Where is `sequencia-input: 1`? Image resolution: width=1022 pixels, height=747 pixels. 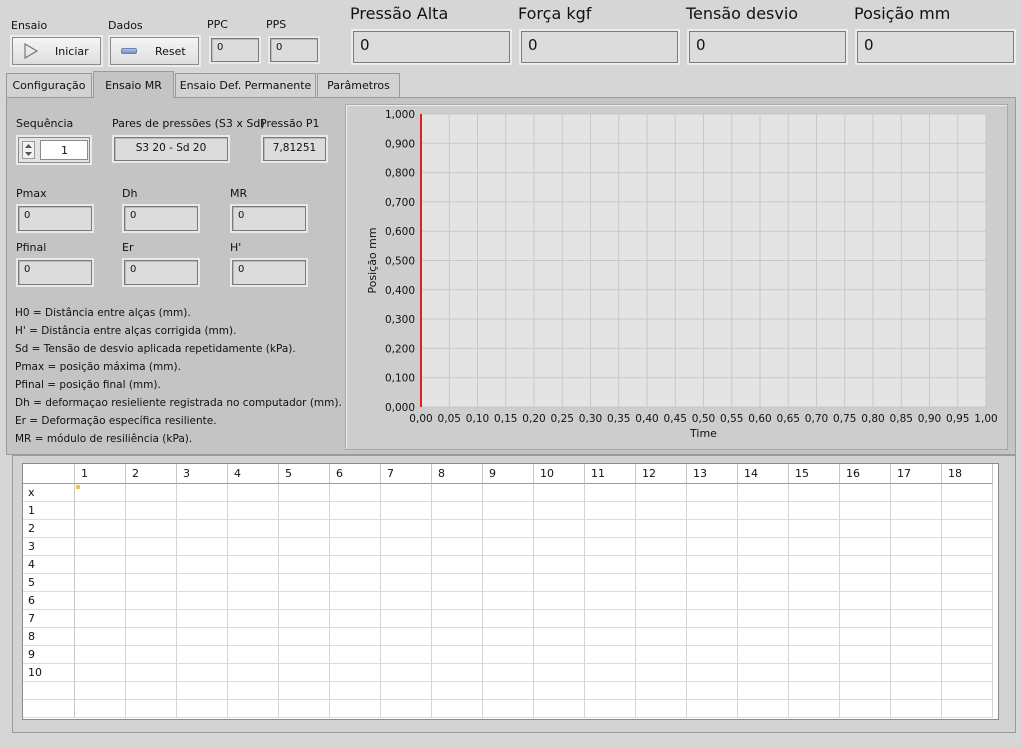
sequencia-input: 1 is located at coordinates (64, 150).